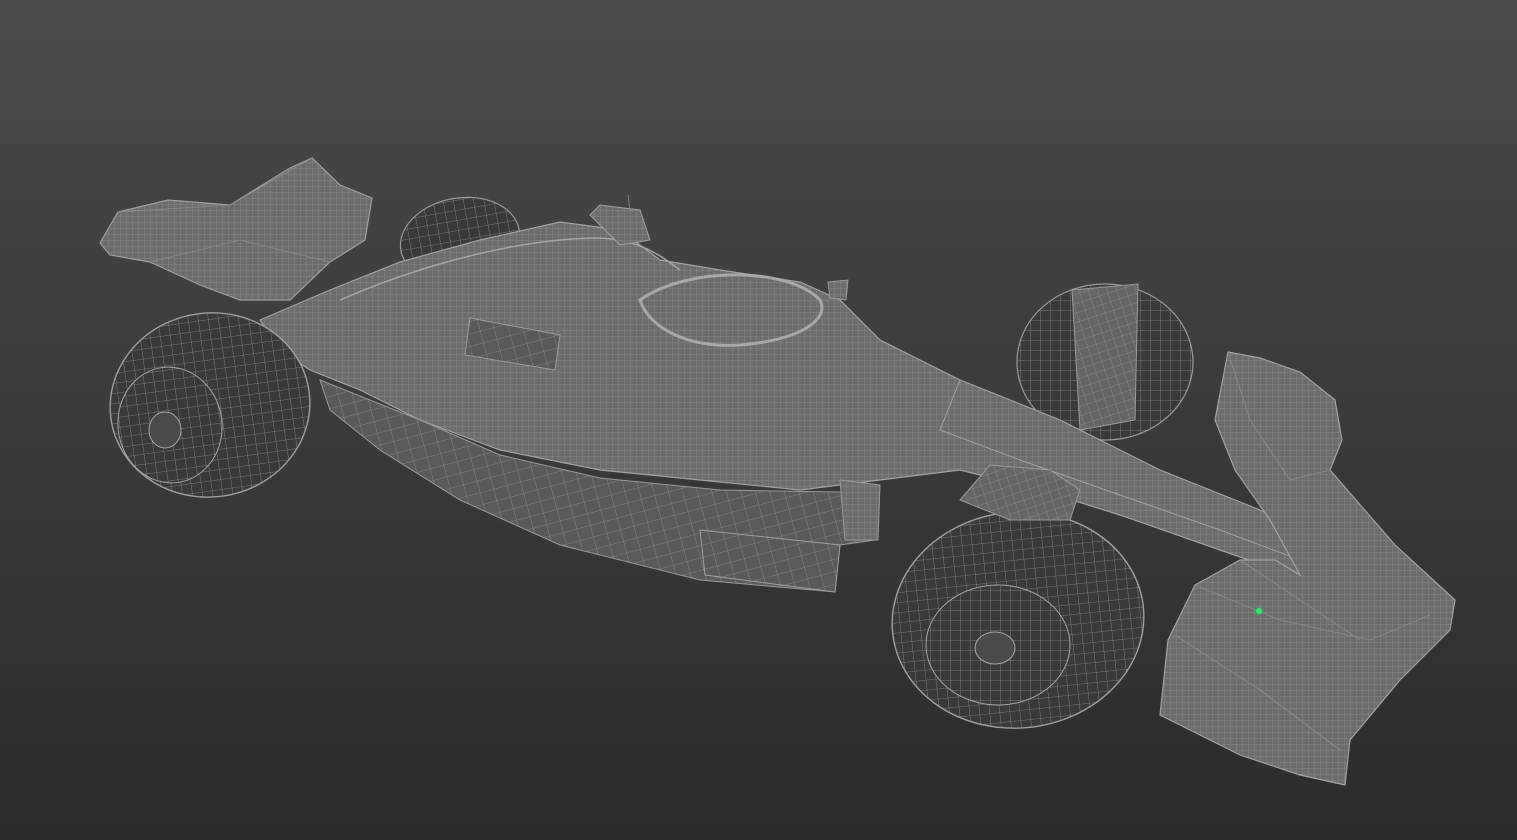 This screenshot has width=1517, height=840. Describe the element at coordinates (236, 229) in the screenshot. I see `rear-wing` at that location.